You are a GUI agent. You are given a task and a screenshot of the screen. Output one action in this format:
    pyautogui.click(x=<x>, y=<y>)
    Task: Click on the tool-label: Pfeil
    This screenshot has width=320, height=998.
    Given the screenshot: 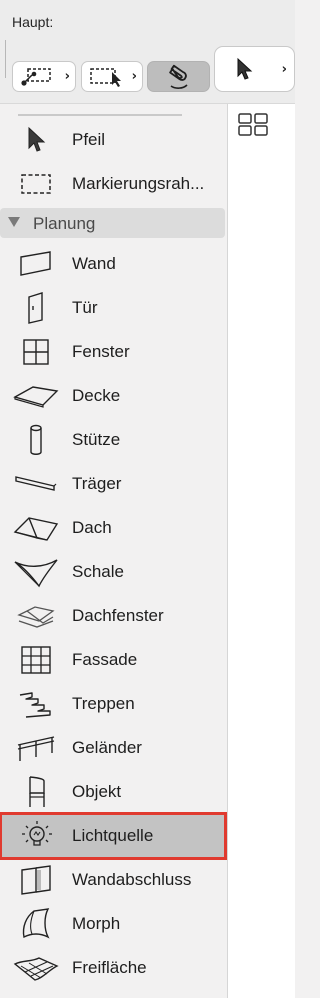 What is the action you would take?
    pyautogui.click(x=89, y=139)
    